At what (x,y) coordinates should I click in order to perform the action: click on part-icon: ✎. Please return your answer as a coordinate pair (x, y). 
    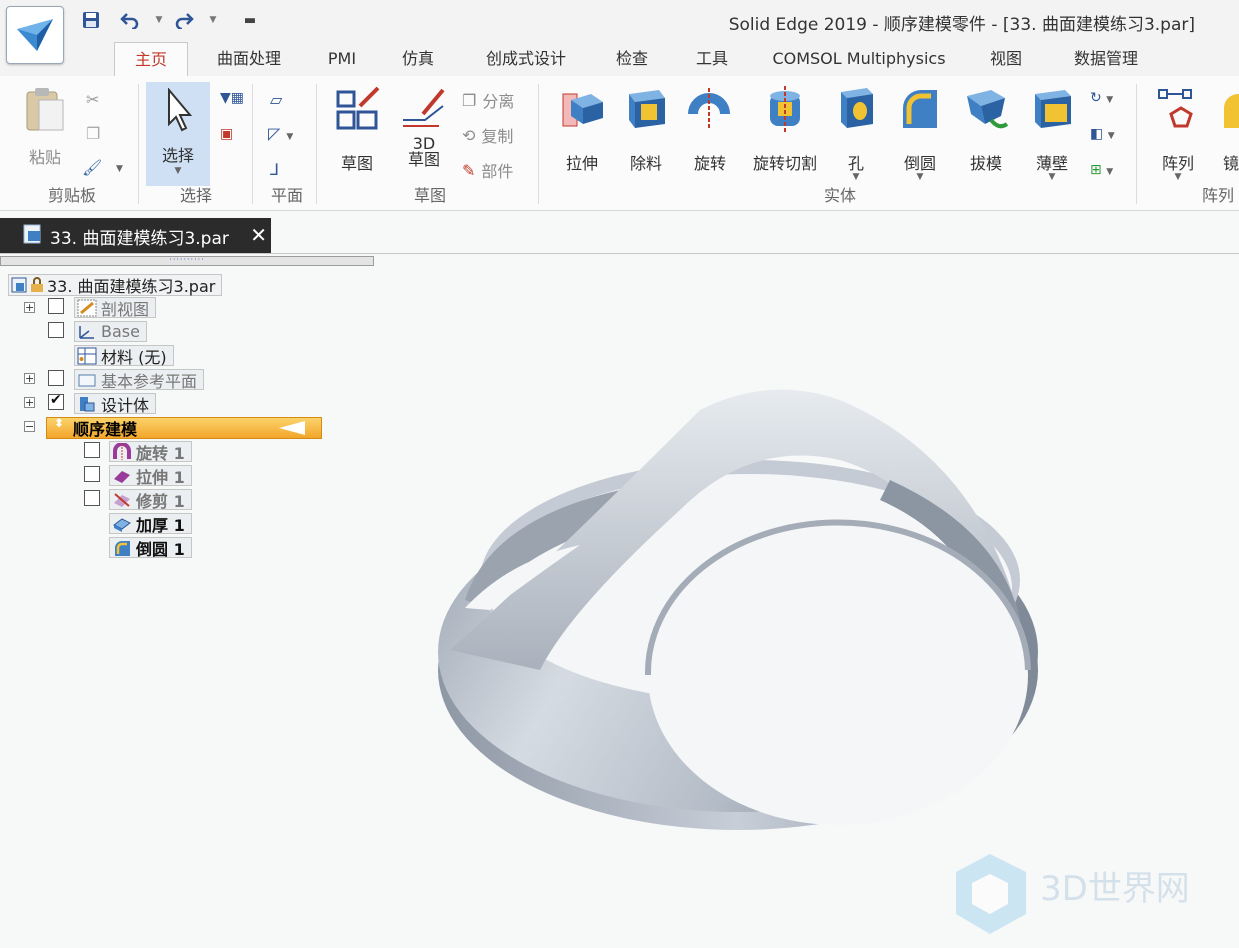
    Looking at the image, I should click on (469, 170).